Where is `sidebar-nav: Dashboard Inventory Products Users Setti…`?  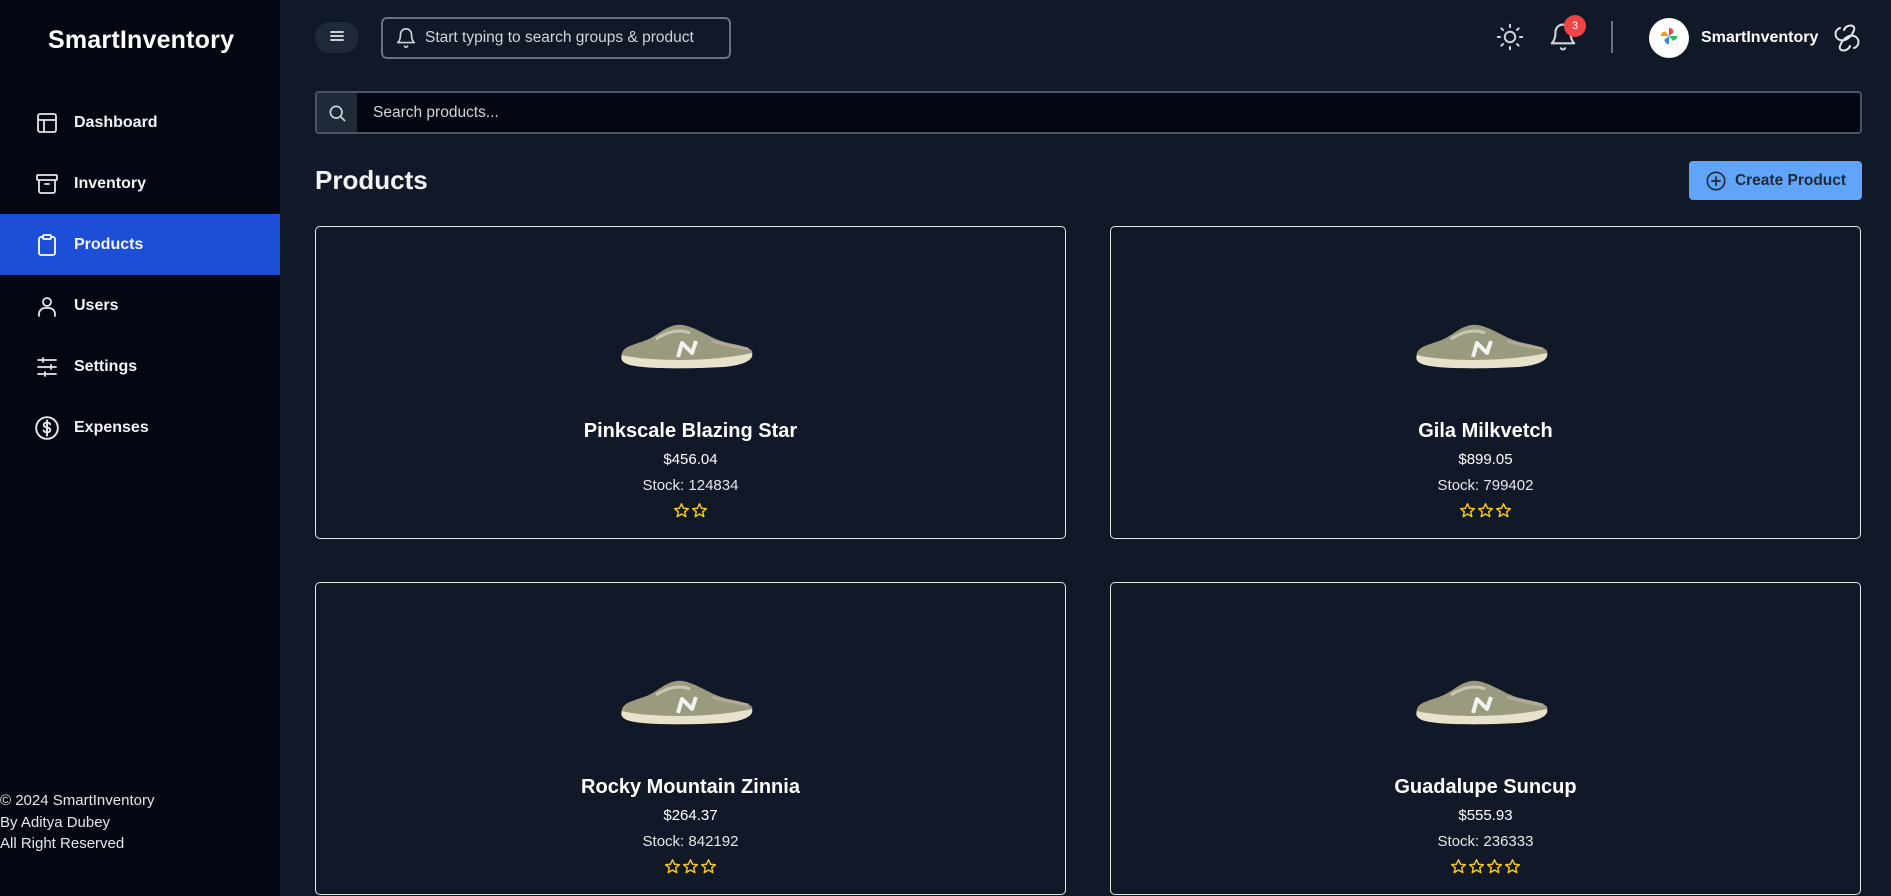 sidebar-nav: Dashboard Inventory Products Users Setti… is located at coordinates (140, 275).